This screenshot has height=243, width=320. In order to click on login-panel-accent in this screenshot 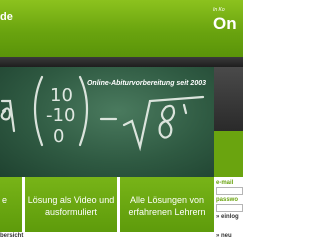, I will do `click(228, 154)`.